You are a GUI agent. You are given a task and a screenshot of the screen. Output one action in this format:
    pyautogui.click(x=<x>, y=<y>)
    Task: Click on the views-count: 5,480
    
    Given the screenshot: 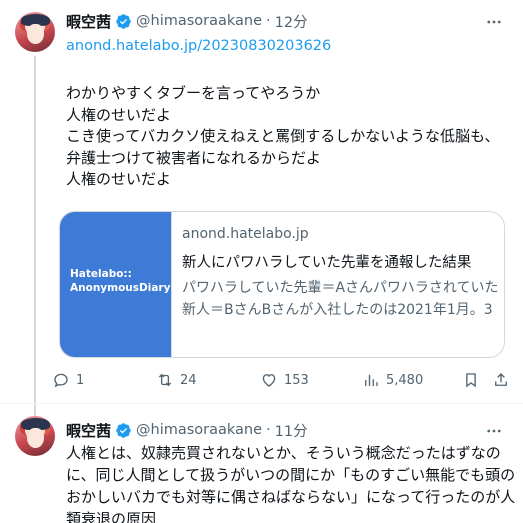 What is the action you would take?
    pyautogui.click(x=405, y=380)
    